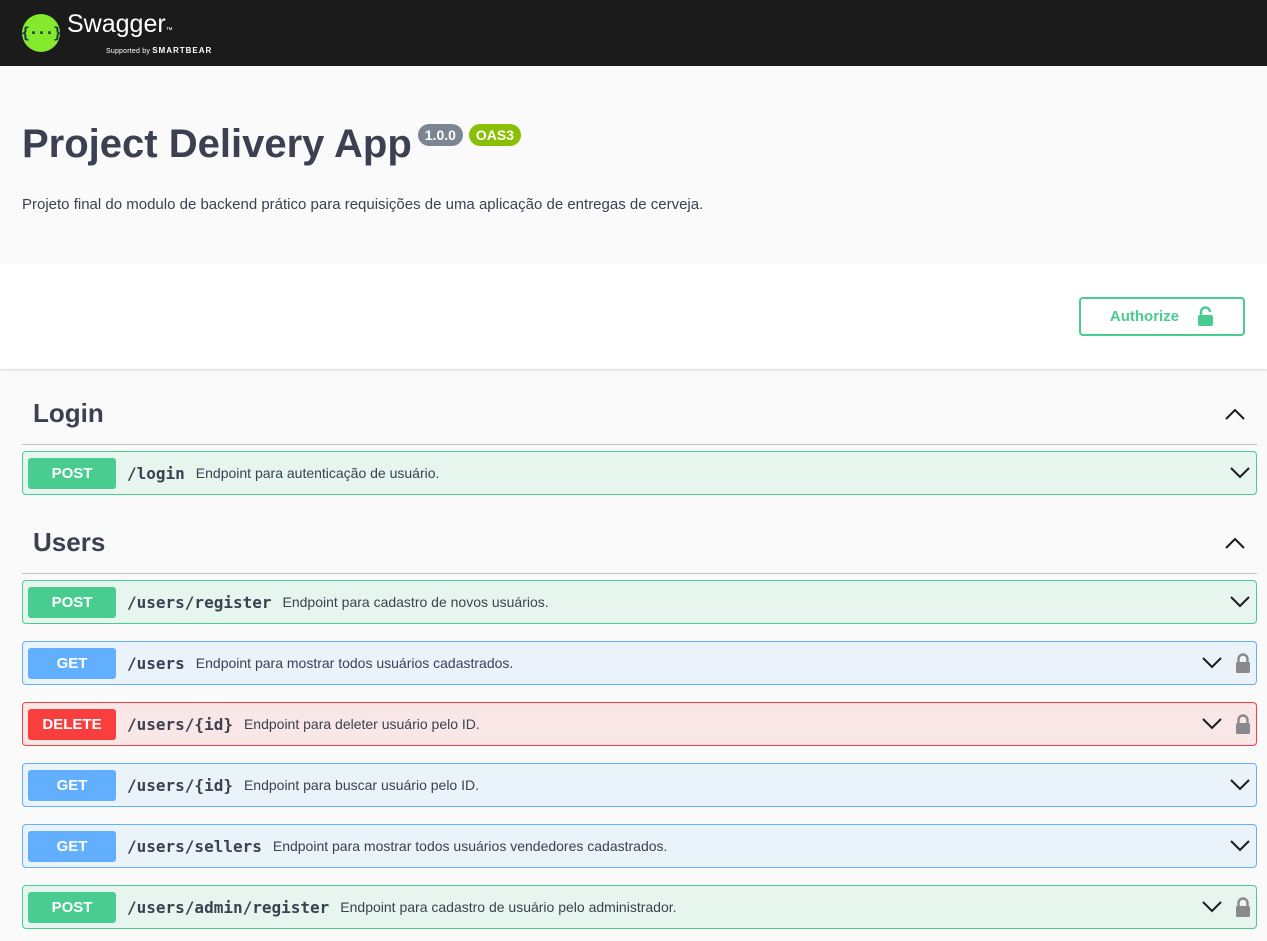 Image resolution: width=1267 pixels, height=941 pixels. I want to click on operation-summary: Endpoint para buscar usuário pelo ID., so click(361, 785).